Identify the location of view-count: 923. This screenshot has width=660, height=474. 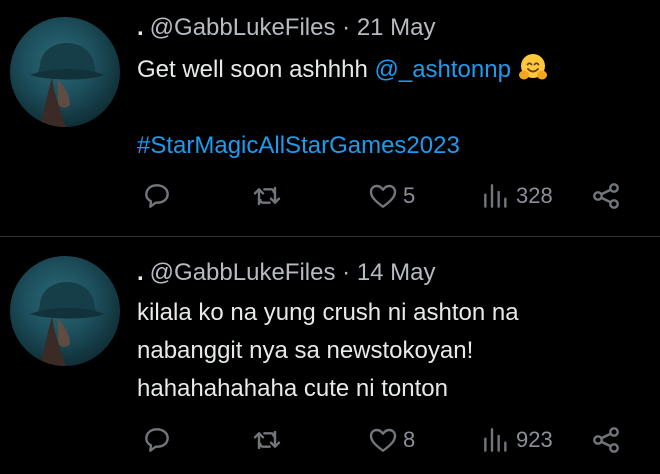
(534, 439).